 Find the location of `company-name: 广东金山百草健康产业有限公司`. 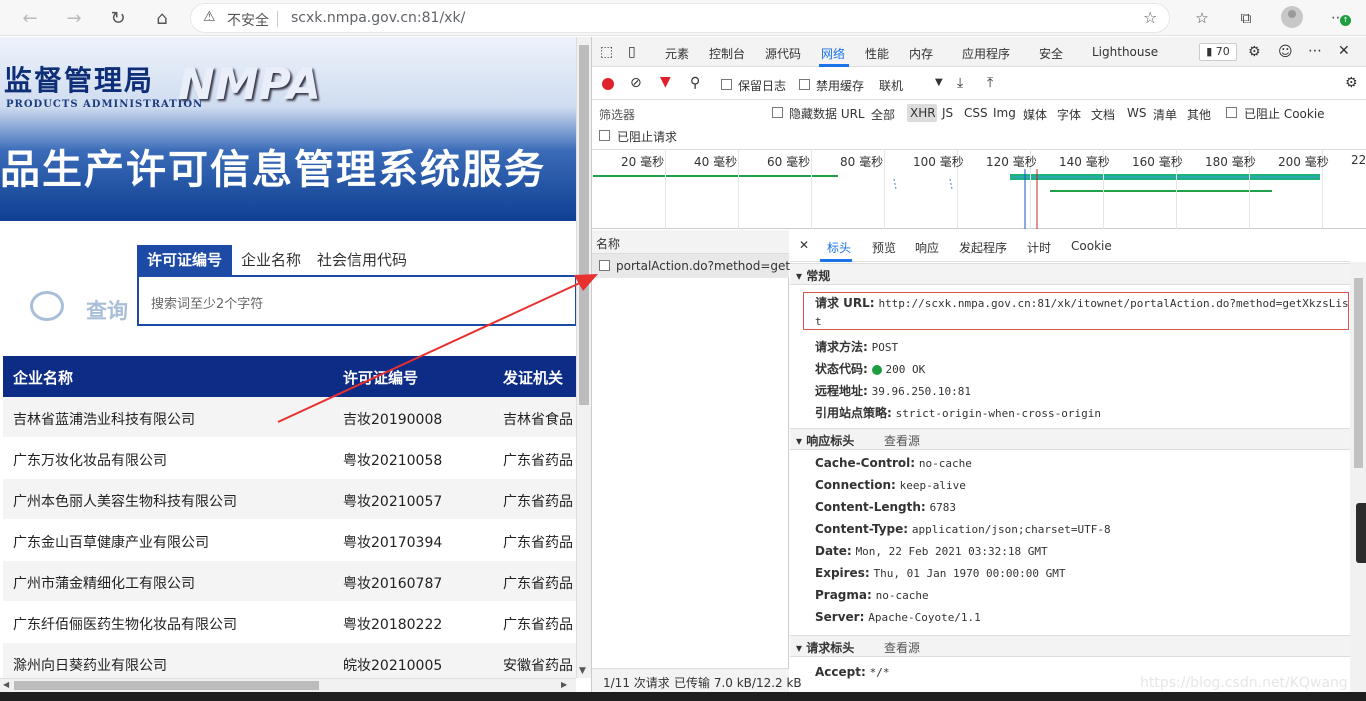

company-name: 广东金山百草健康产业有限公司 is located at coordinates (111, 542).